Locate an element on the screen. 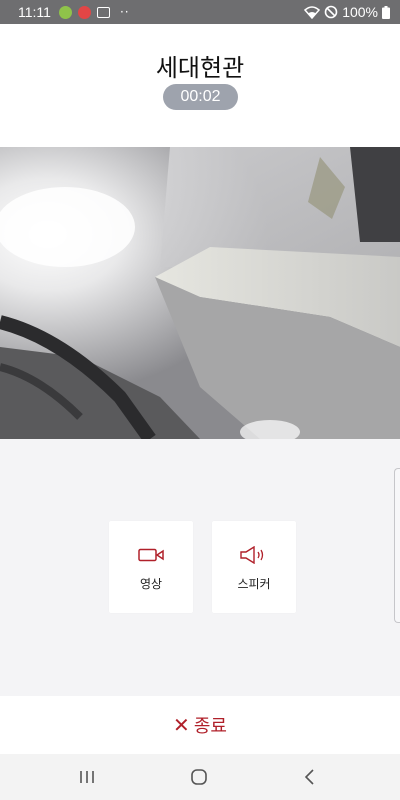  app-notification-icon is located at coordinates (65, 12).